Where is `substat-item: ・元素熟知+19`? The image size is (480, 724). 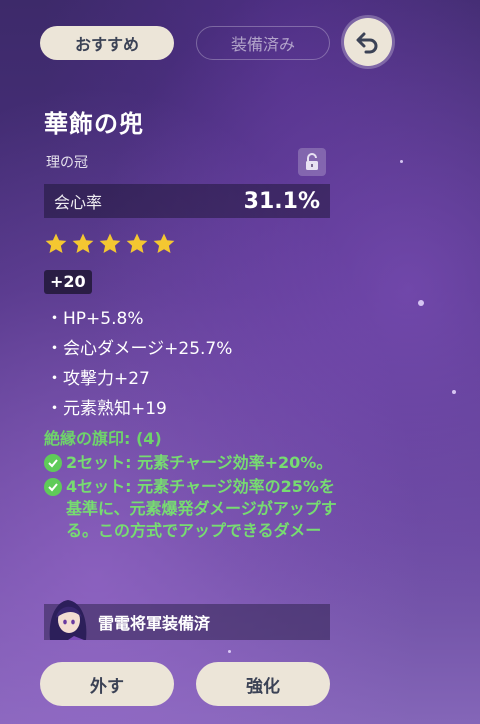 substat-item: ・元素熟知+19 is located at coordinates (106, 409).